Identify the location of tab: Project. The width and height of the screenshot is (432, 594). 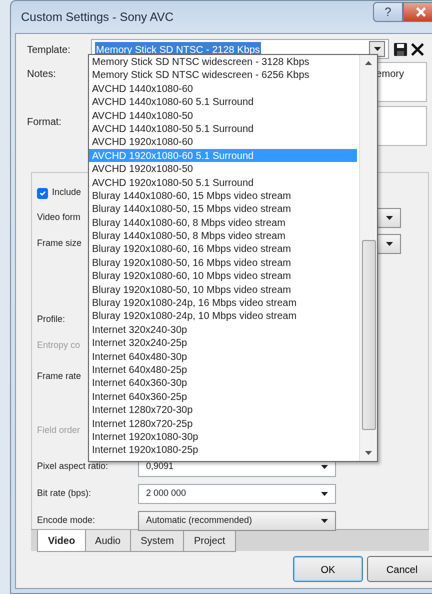
(209, 541).